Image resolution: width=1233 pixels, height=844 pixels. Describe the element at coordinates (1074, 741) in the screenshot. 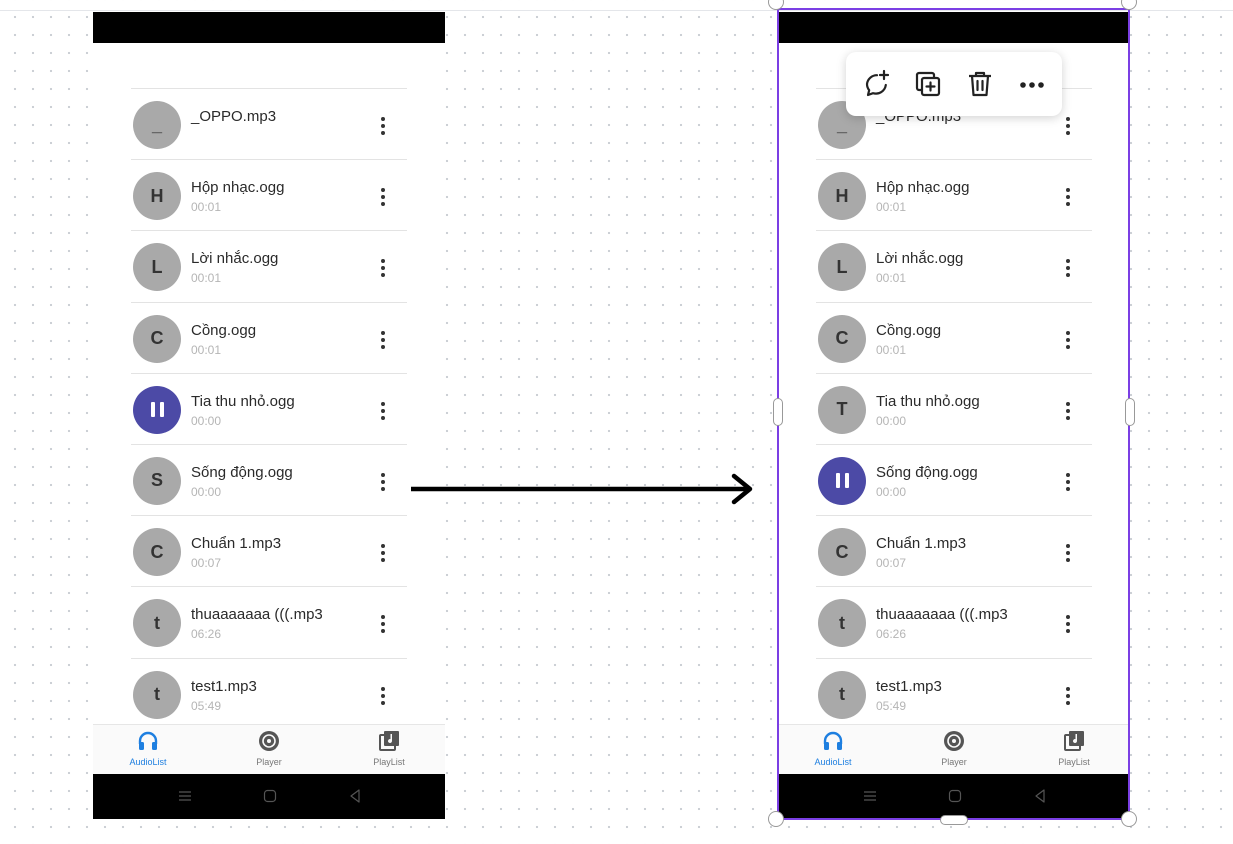

I see `playlist-icon` at that location.